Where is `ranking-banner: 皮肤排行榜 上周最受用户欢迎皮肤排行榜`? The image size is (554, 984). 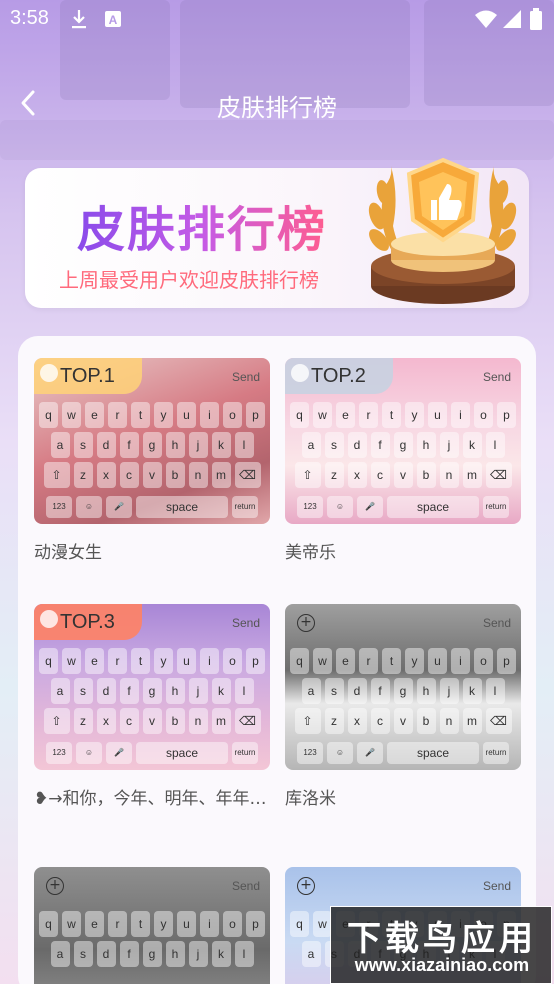
ranking-banner: 皮肤排行榜 上周最受用户欢迎皮肤排行榜 is located at coordinates (277, 232).